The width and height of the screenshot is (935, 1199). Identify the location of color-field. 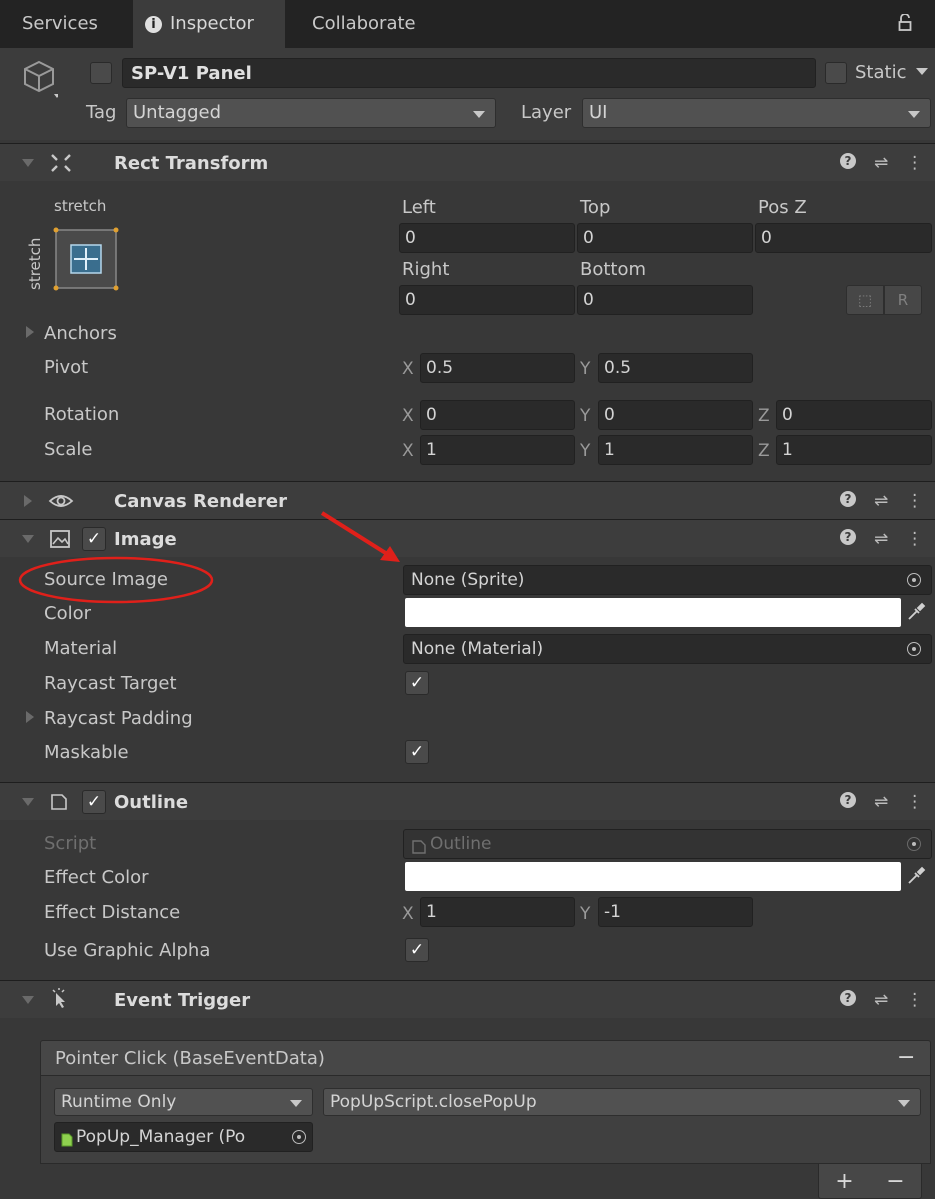
(653, 612).